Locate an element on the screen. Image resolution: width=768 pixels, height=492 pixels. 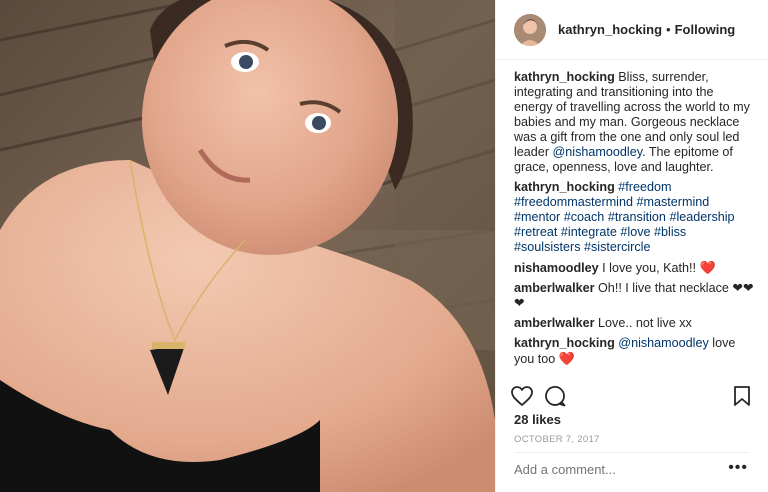
avatar-image is located at coordinates (530, 29).